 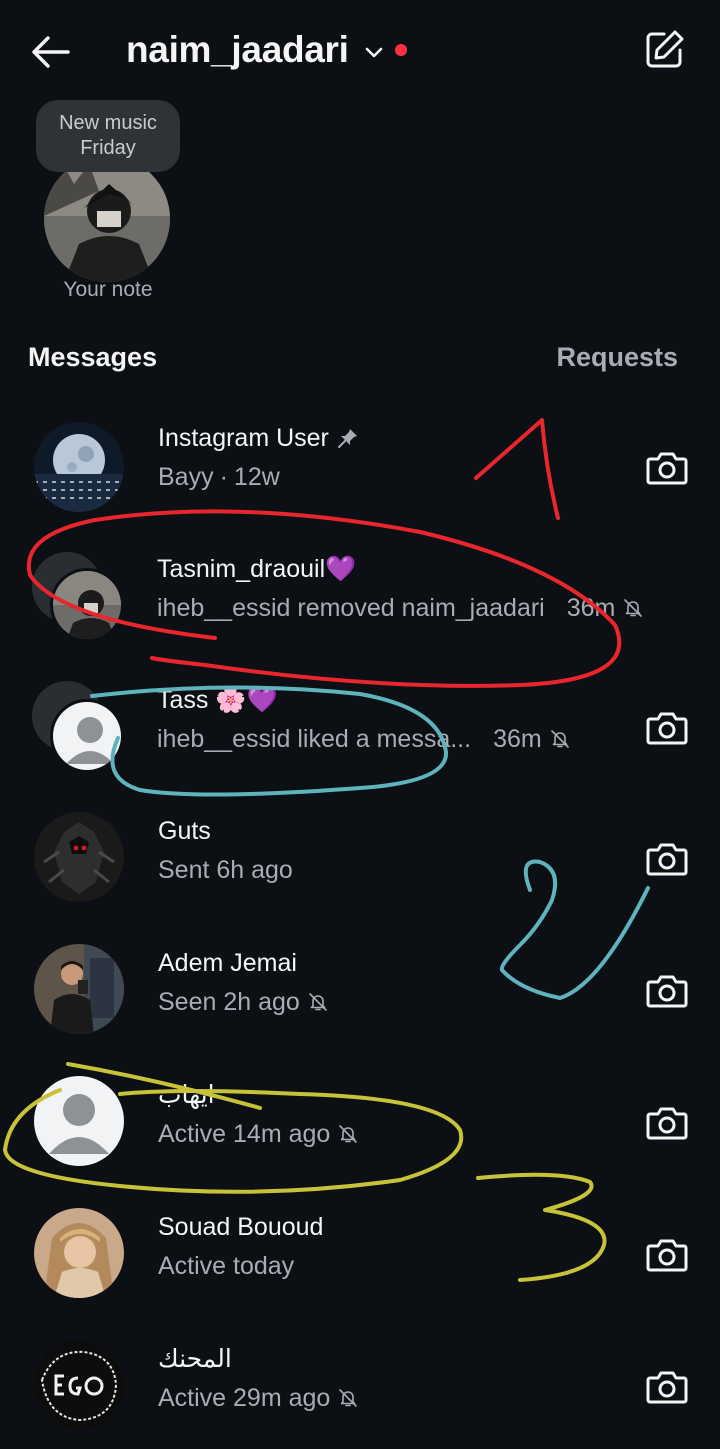 What do you see at coordinates (373, 52) in the screenshot?
I see `chevron-down-icon` at bounding box center [373, 52].